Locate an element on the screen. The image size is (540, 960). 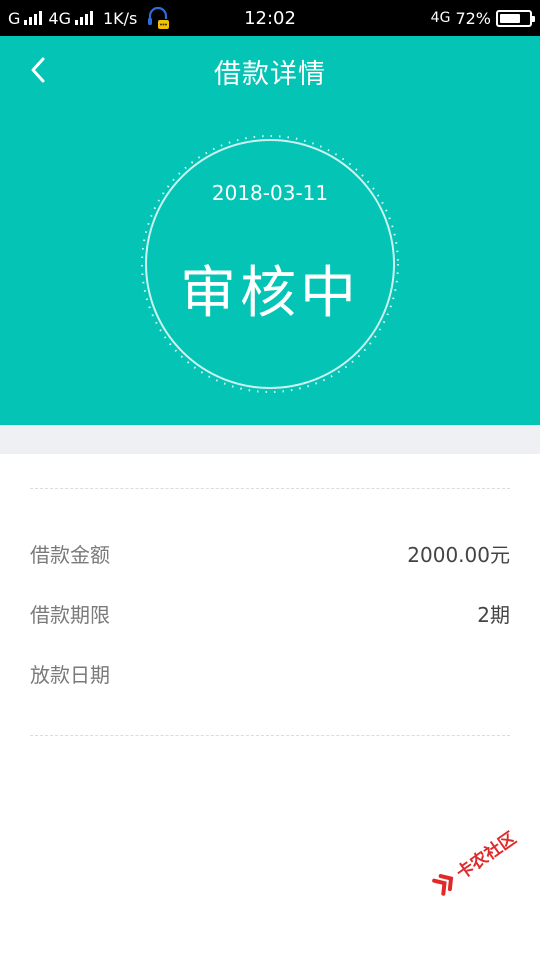
detail-label: 借款期限 is located at coordinates (70, 614).